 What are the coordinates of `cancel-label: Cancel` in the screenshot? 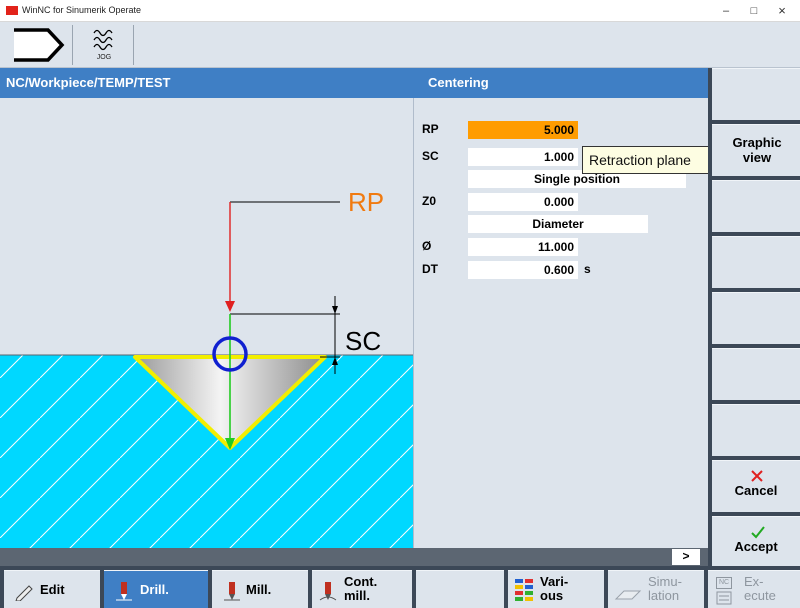 It's located at (756, 490).